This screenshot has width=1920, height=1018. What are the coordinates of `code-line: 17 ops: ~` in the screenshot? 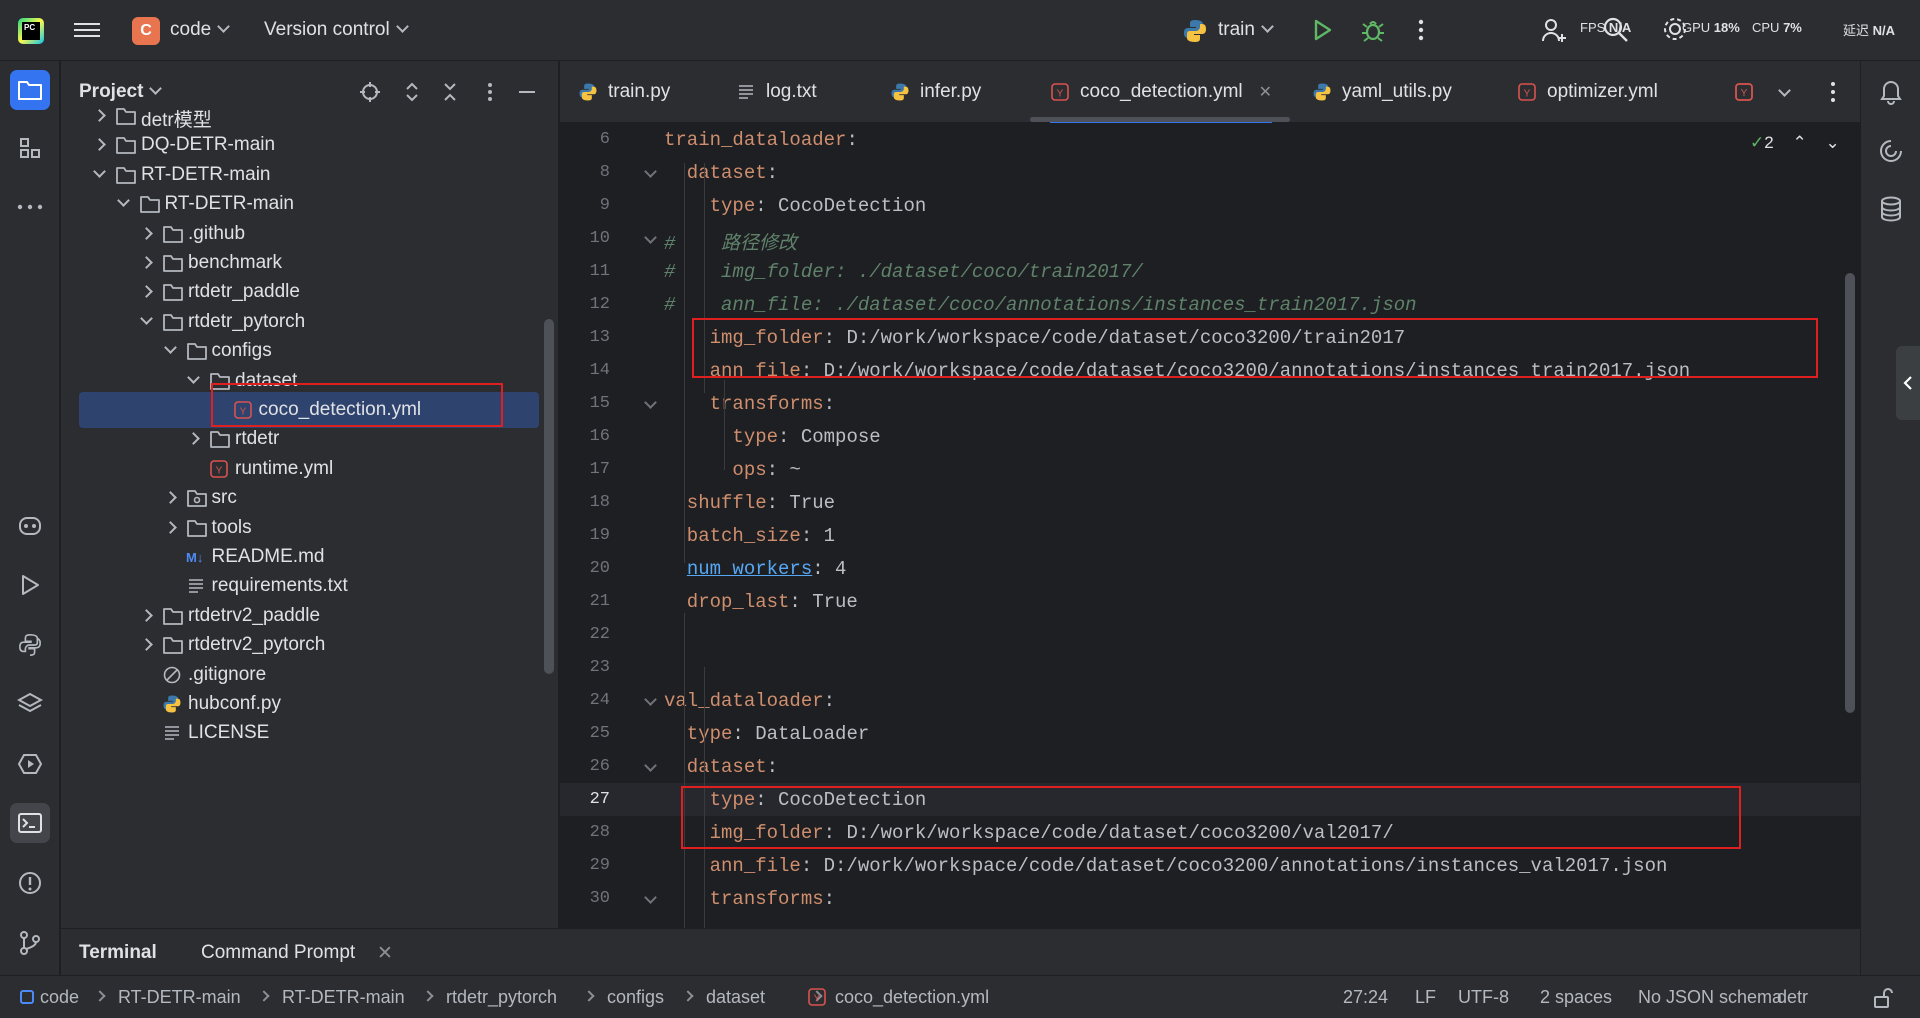 It's located at (1210, 469).